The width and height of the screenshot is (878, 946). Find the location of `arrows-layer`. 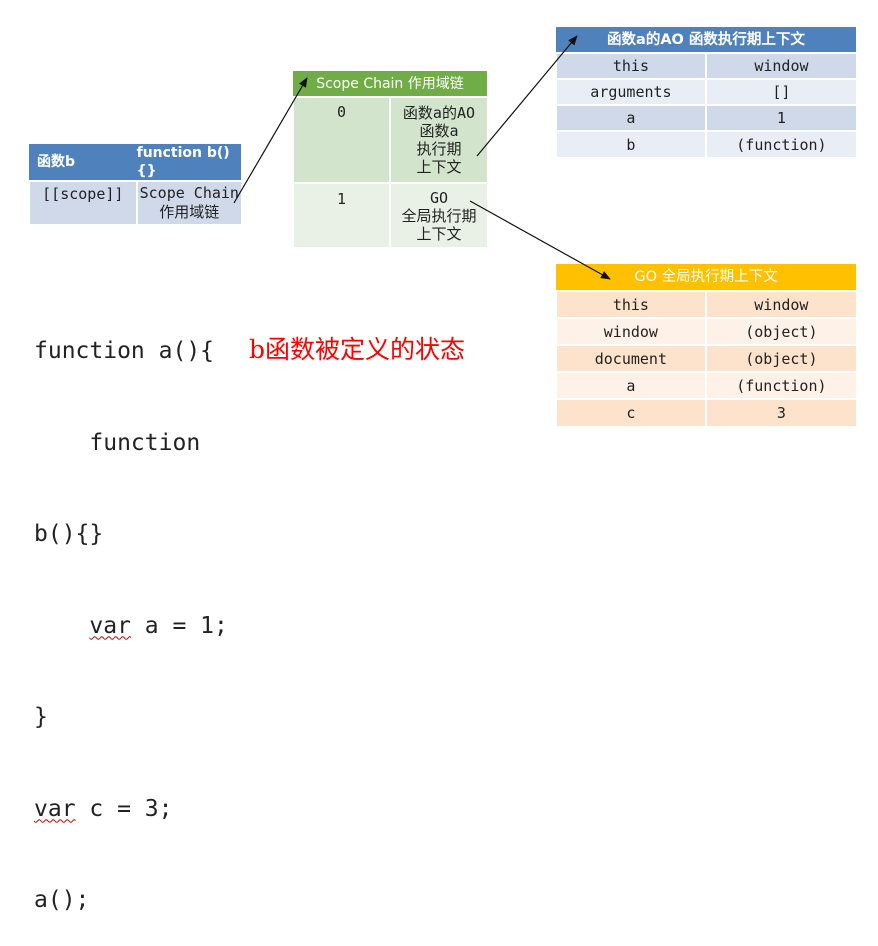

arrows-layer is located at coordinates (422, 157).